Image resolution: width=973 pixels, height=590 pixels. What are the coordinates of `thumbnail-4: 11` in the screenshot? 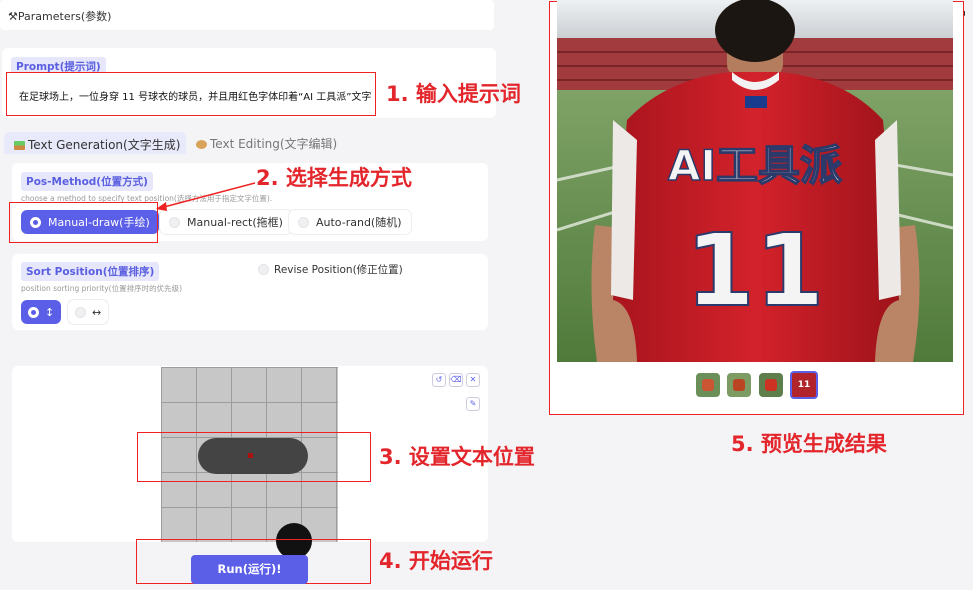 It's located at (804, 385).